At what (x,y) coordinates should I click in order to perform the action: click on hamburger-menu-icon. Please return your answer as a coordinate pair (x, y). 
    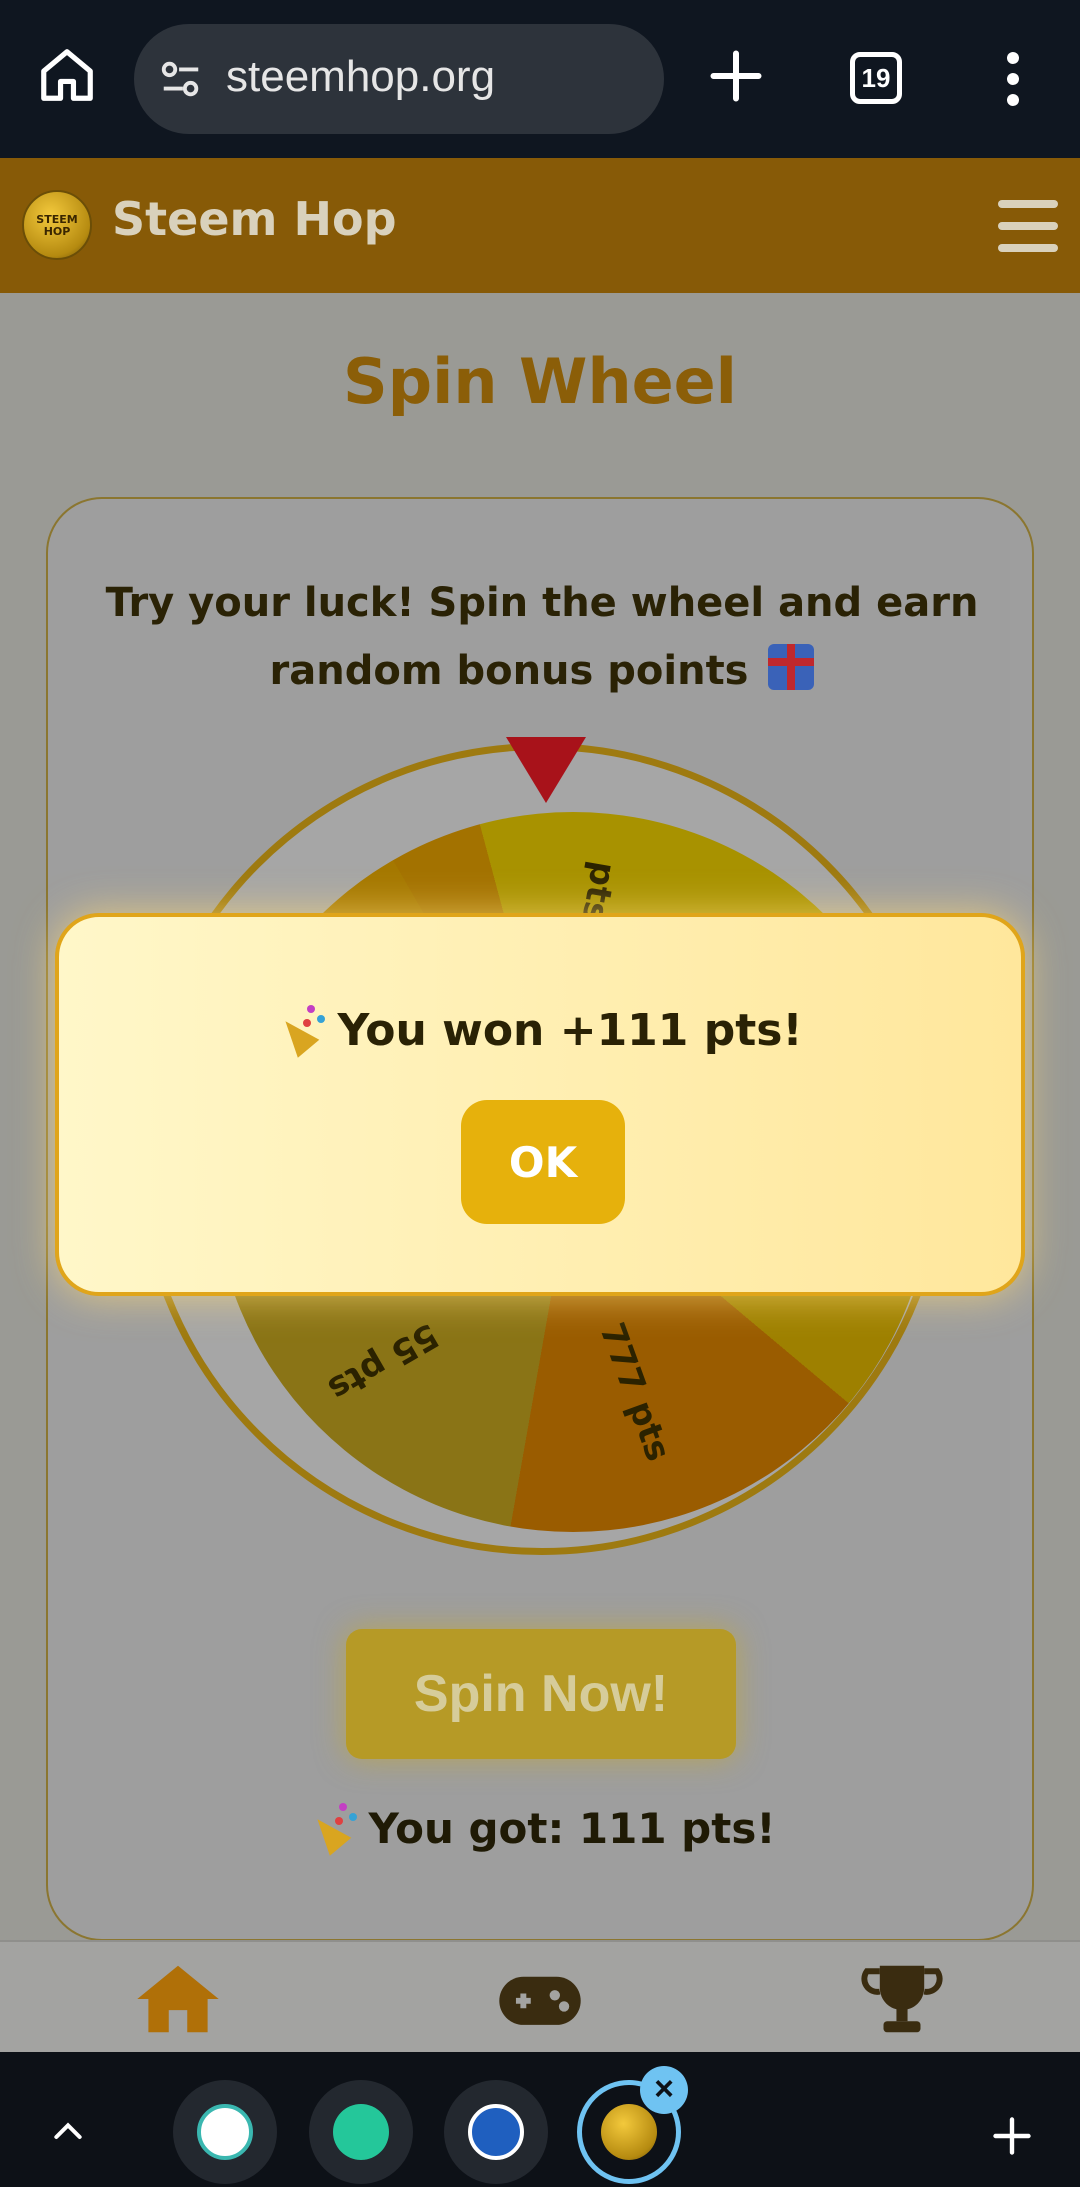
    Looking at the image, I should click on (1028, 226).